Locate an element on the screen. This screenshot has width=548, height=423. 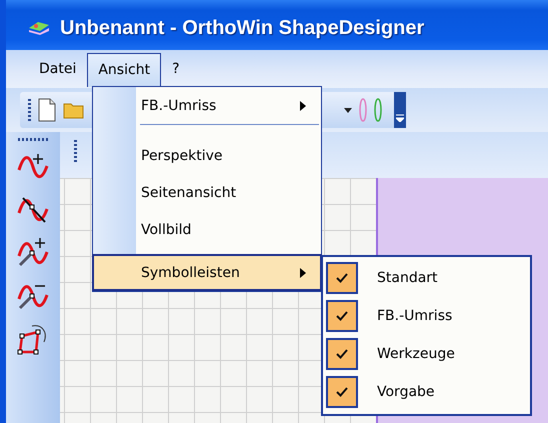
menu-title: Datei is located at coordinates (58, 69).